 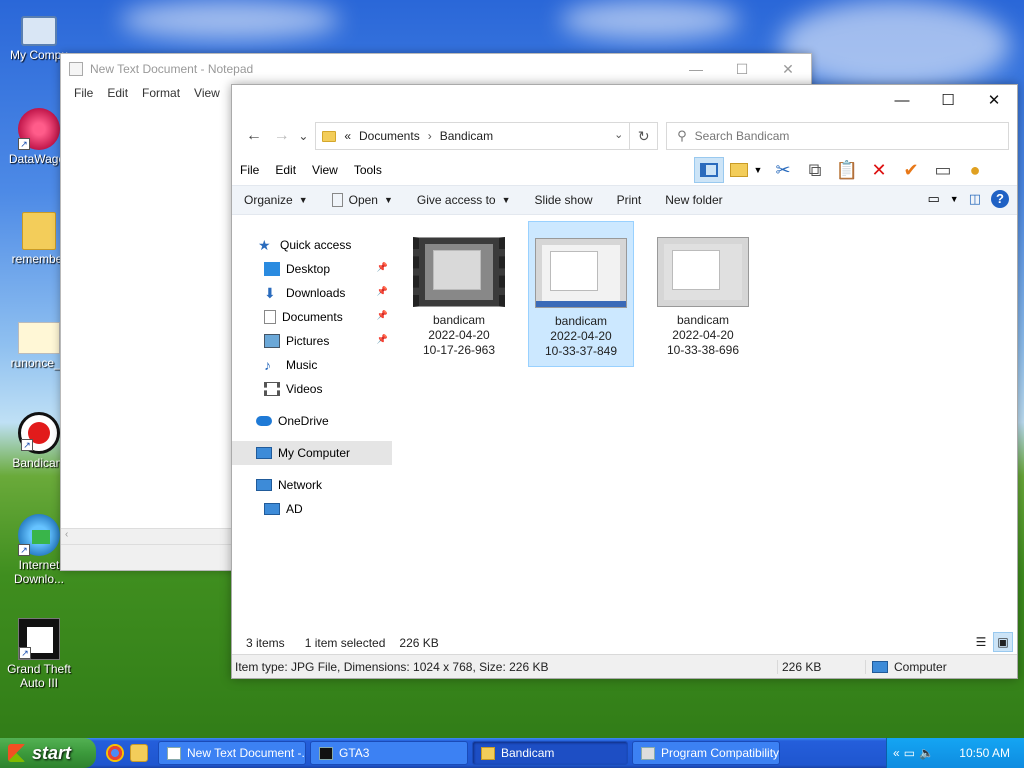 I want to click on print-button: Print, so click(x=629, y=200).